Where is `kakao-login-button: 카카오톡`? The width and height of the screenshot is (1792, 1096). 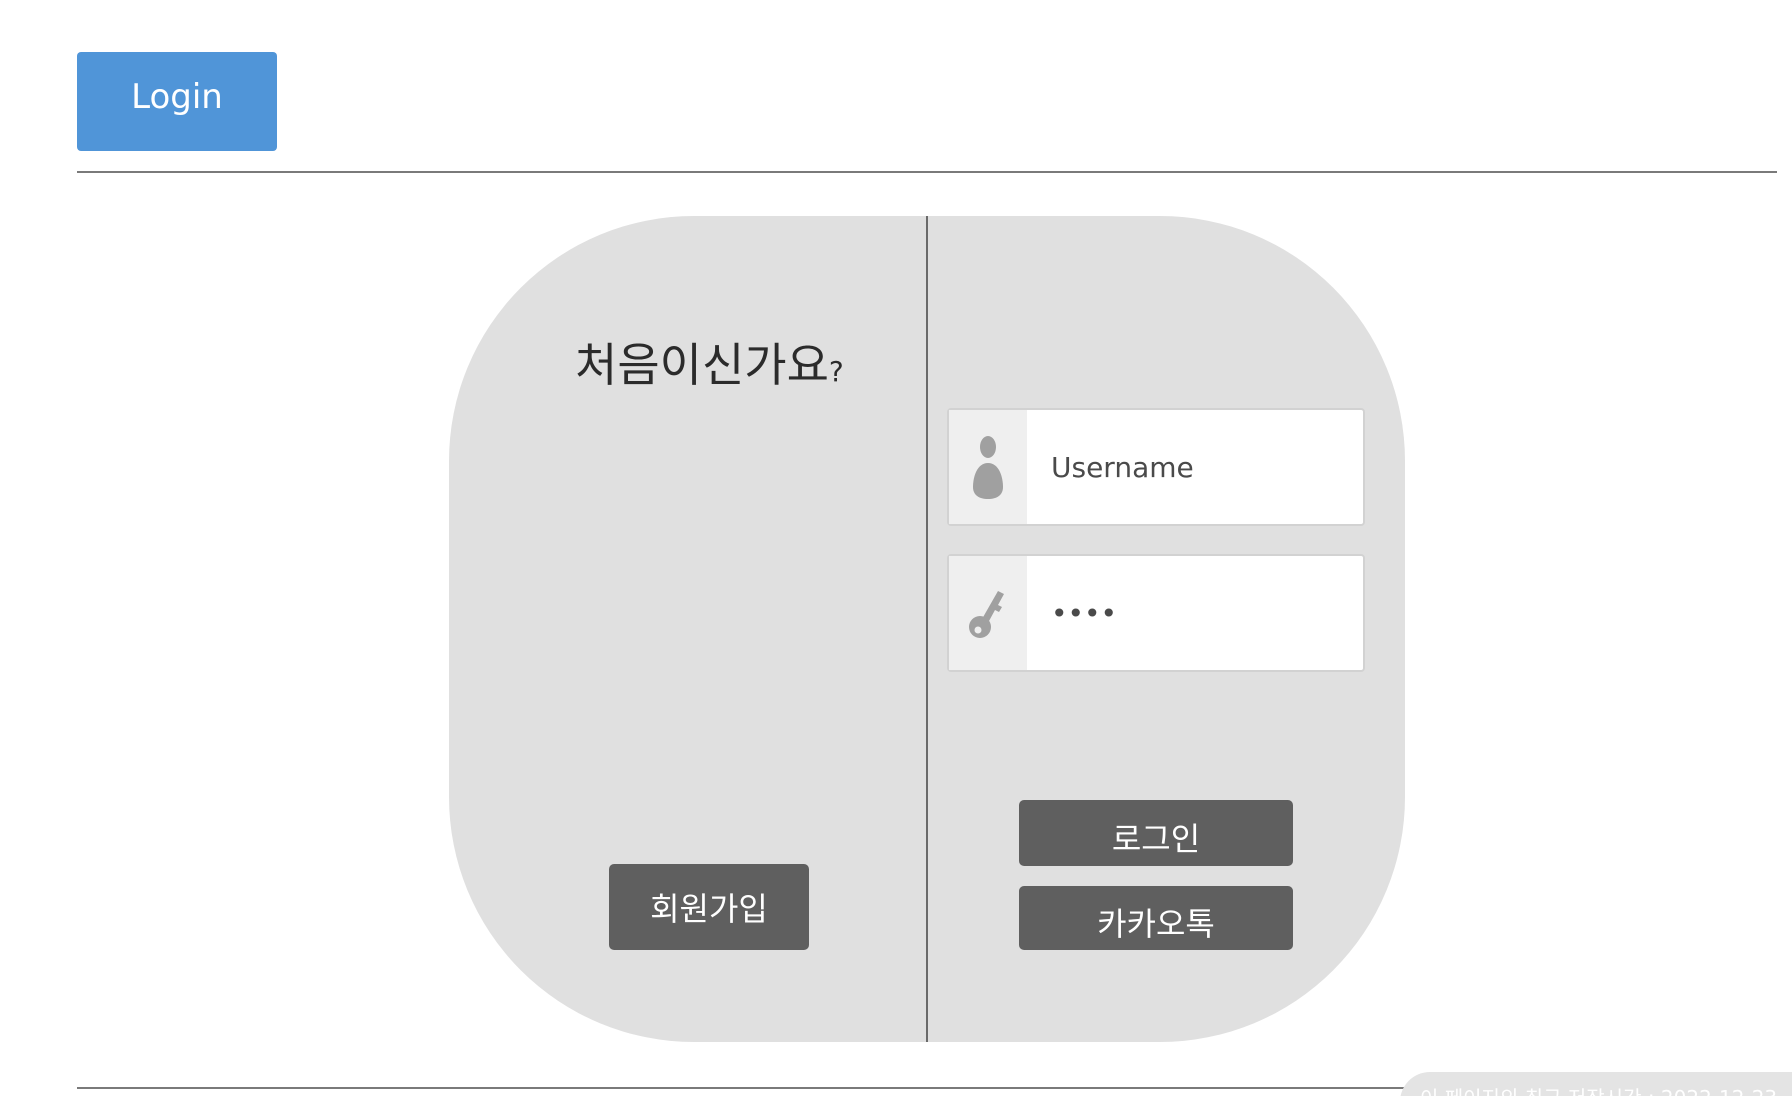 kakao-login-button: 카카오톡 is located at coordinates (1156, 918).